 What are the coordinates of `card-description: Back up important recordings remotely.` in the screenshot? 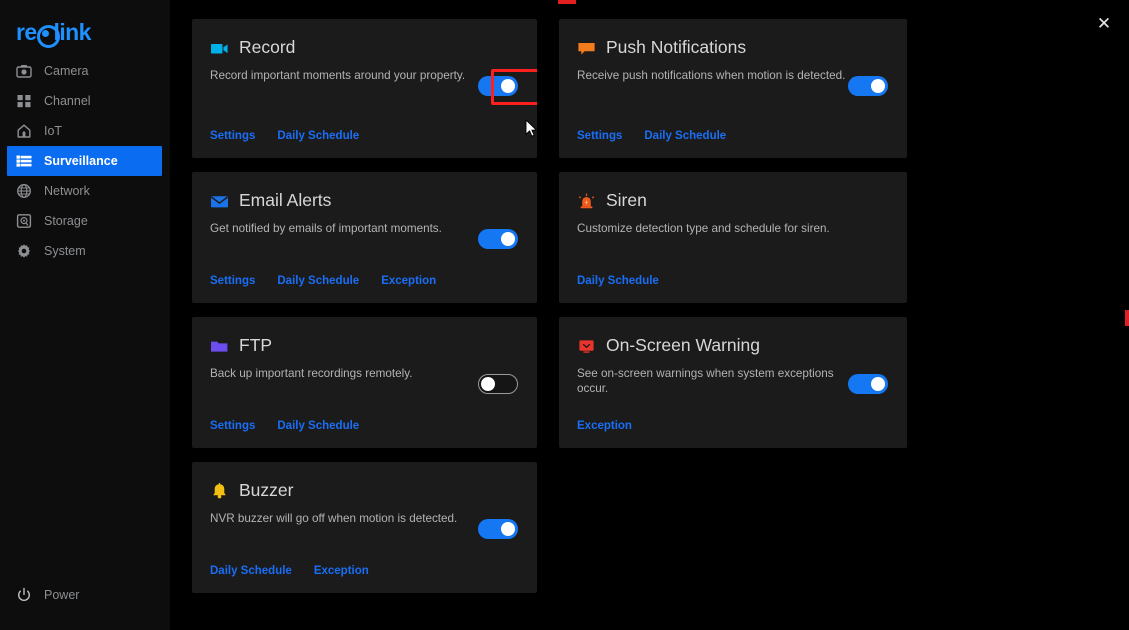 It's located at (311, 373).